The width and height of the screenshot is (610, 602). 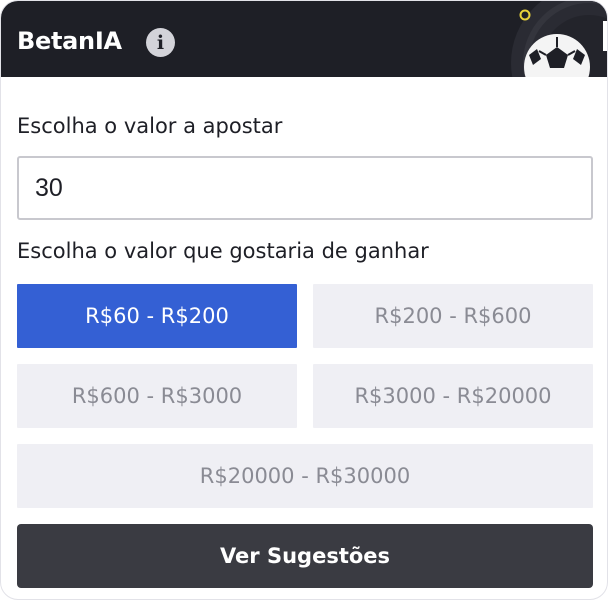 I want to click on info-icon: i, so click(x=160, y=42).